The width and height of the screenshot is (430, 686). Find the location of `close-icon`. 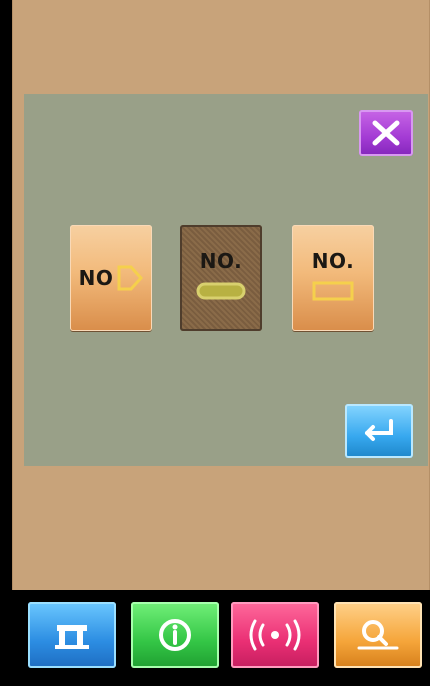

close-icon is located at coordinates (386, 133).